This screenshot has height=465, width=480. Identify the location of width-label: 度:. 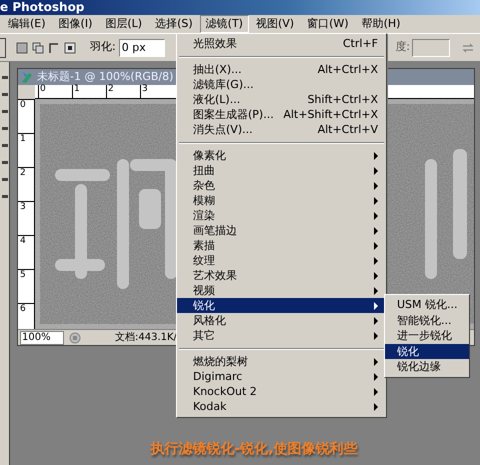
(402, 47).